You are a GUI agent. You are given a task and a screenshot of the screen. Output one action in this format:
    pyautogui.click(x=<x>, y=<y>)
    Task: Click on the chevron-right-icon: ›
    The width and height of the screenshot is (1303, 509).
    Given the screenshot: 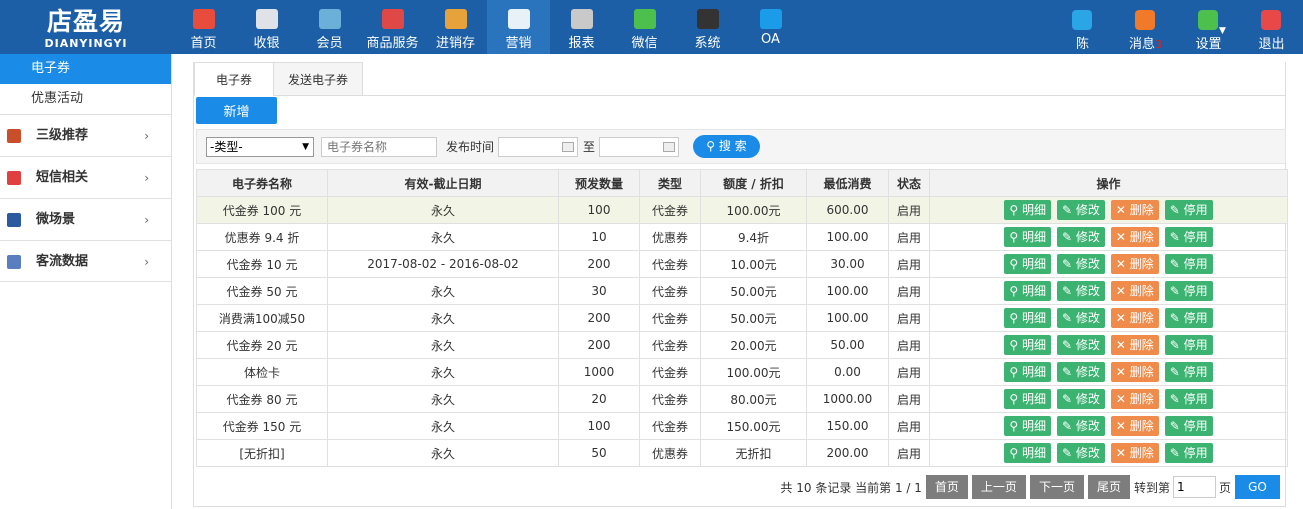 What is the action you would take?
    pyautogui.click(x=146, y=178)
    